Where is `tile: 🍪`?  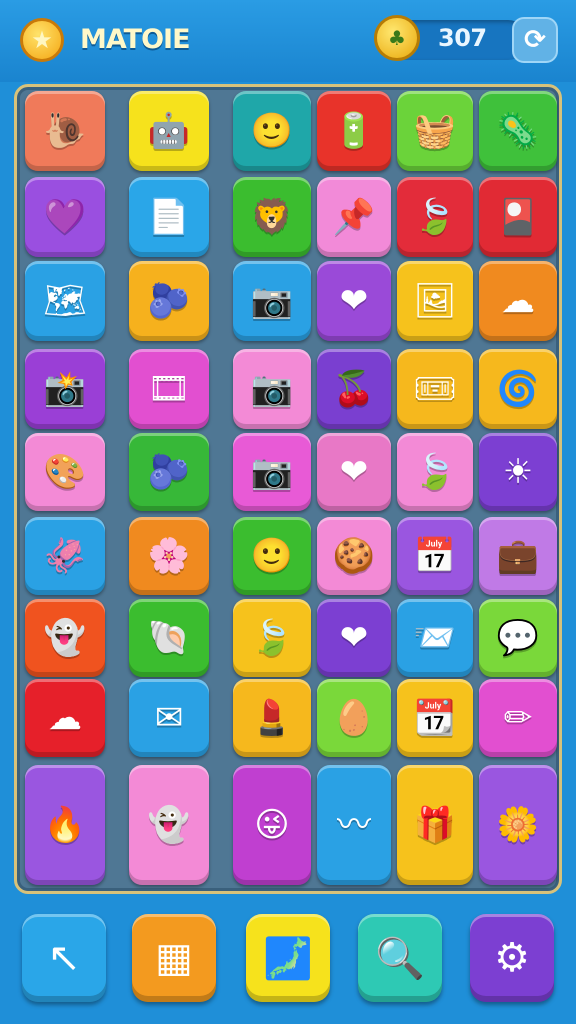 tile: 🍪 is located at coordinates (354, 556).